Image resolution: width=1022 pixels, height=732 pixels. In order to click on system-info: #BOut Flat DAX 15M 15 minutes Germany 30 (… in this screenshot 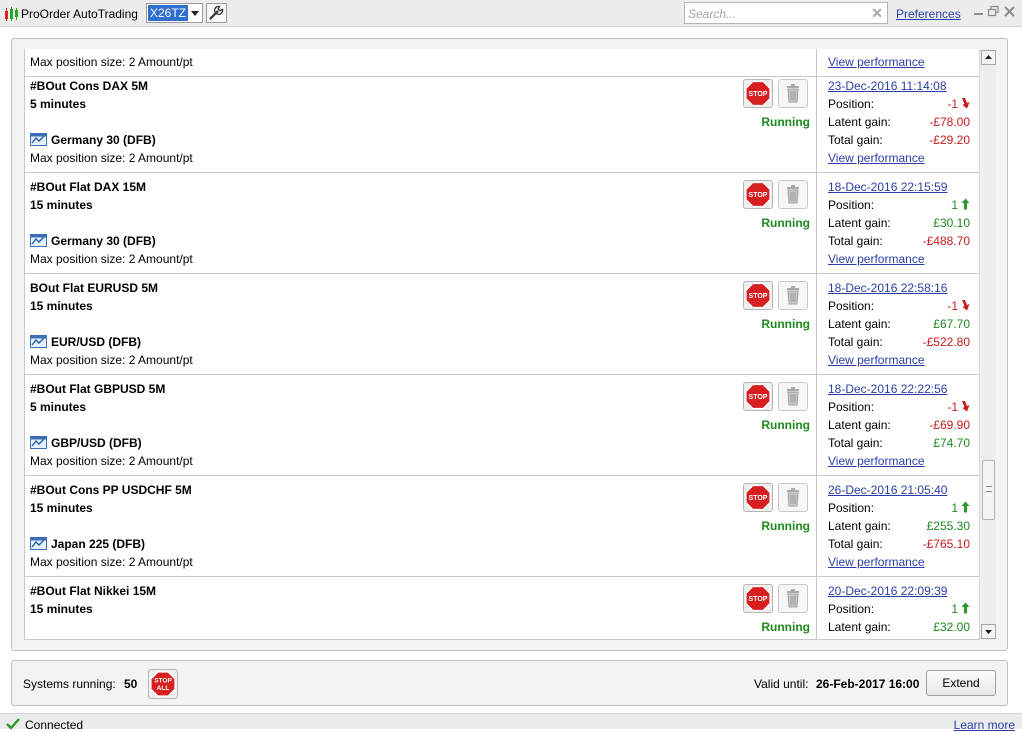, I will do `click(420, 223)`.